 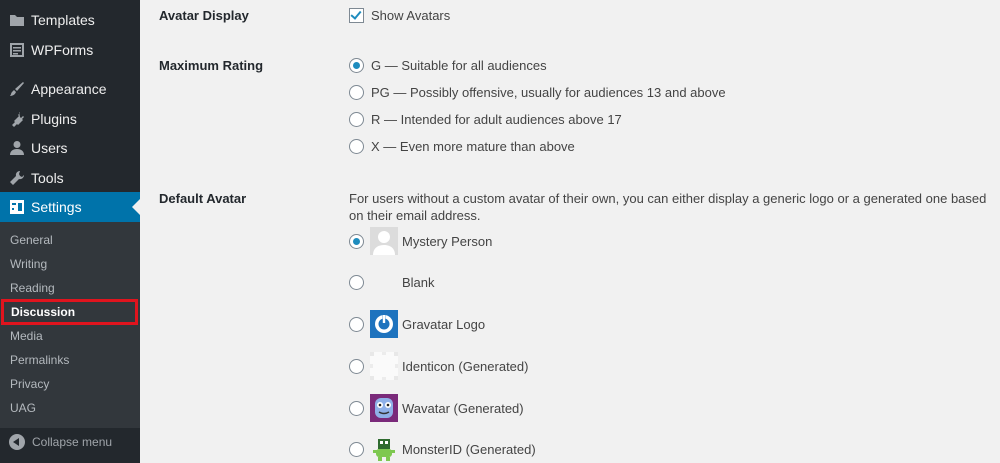 I want to click on user-icon, so click(x=17, y=148).